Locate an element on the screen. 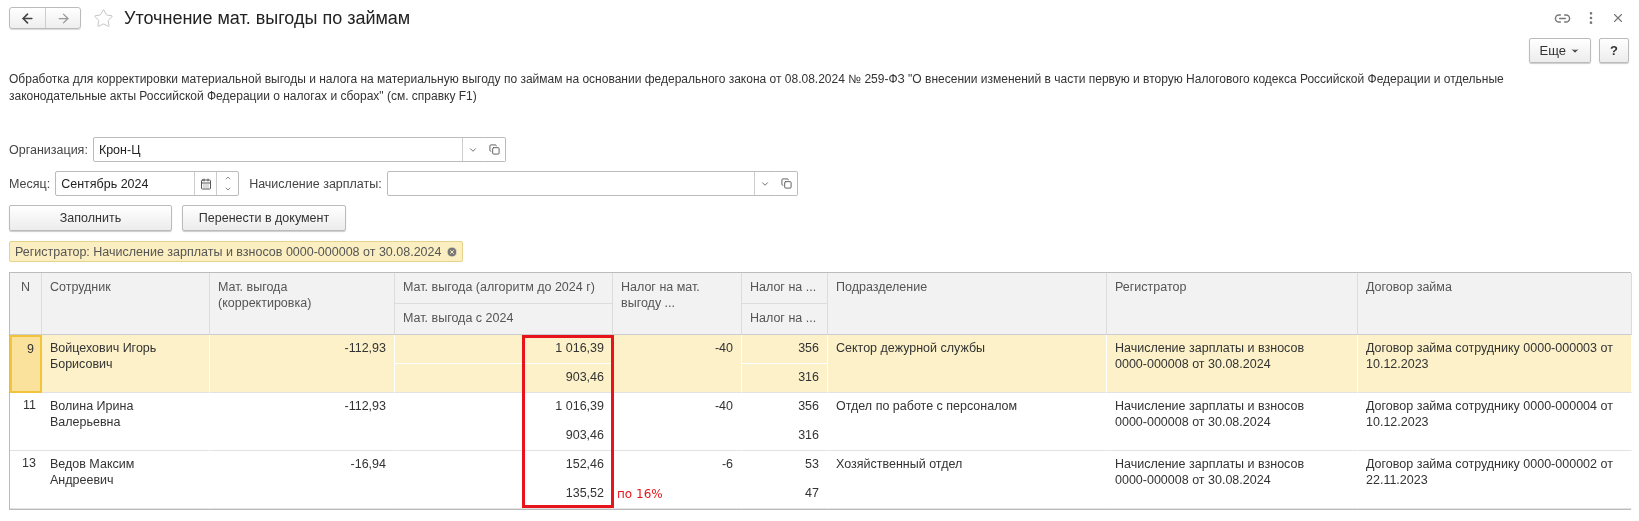 Image resolution: width=1639 pixels, height=521 pixels. description-text: Обработка для корректировки материальной выгоды и налога на материальную выгоду по займам на основании федерального закона от 08.08.2024 № 259-ФЗ "О внесении изменений в части первую и вторую Налогового кодекса Российской Федерации и отдельные законодательные акты Российской Федерации о налогах и сборах" (см. справку F1) is located at coordinates (757, 88).